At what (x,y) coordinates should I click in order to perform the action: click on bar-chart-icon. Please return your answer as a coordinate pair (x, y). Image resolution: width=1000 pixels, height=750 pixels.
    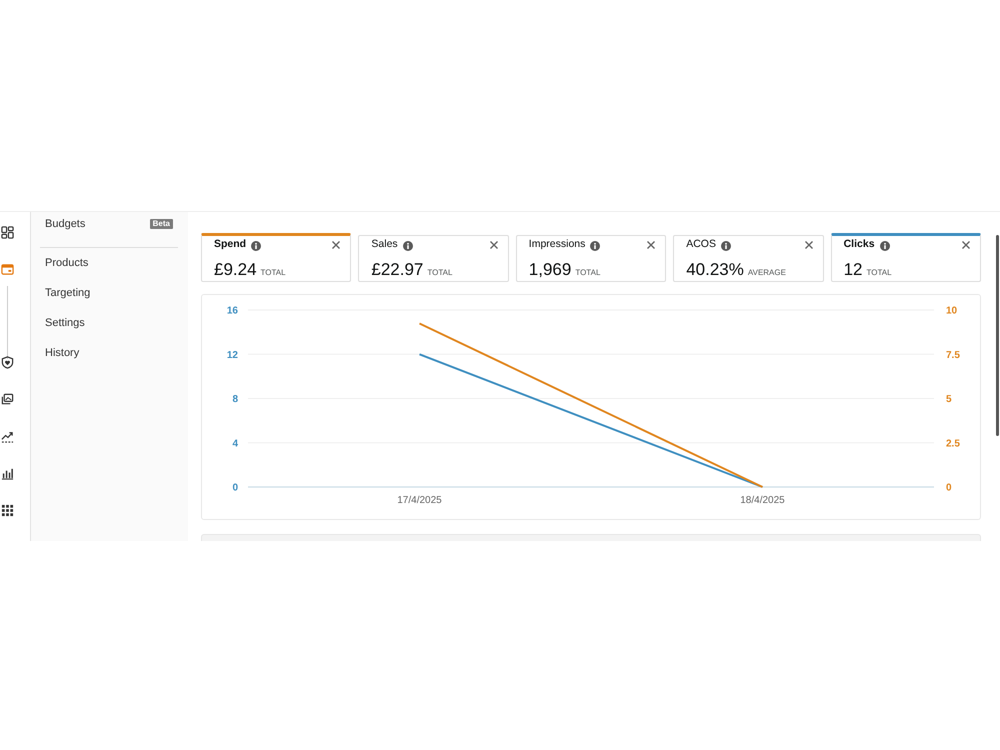
    Looking at the image, I should click on (7, 473).